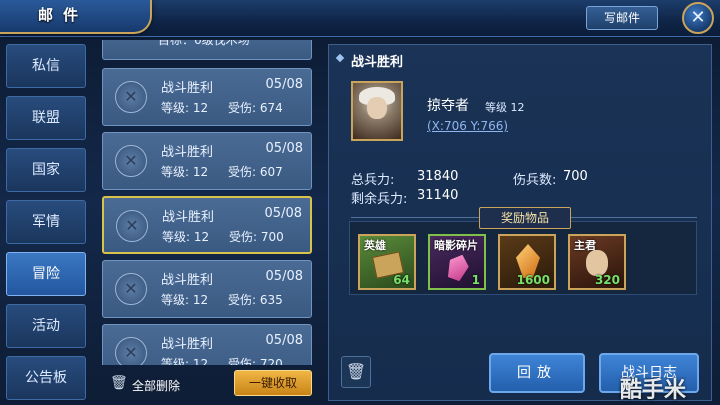 This screenshot has width=720, height=405. I want to click on list-item: ✕ 战斗胜利 05/08 等级: 12 受伤: 720, so click(207, 344).